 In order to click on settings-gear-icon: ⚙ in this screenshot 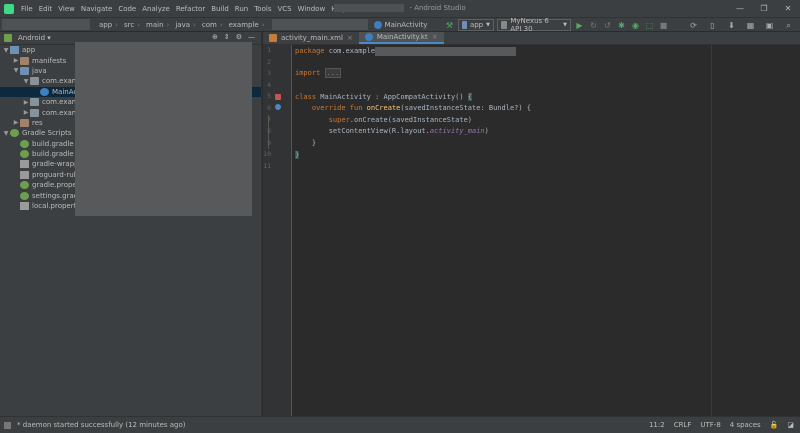, I will do `click(239, 37)`.